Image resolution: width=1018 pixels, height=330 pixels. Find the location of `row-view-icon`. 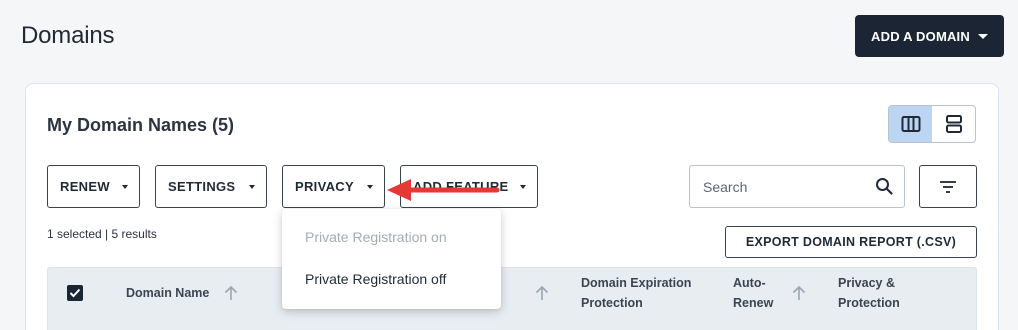

row-view-icon is located at coordinates (953, 124).